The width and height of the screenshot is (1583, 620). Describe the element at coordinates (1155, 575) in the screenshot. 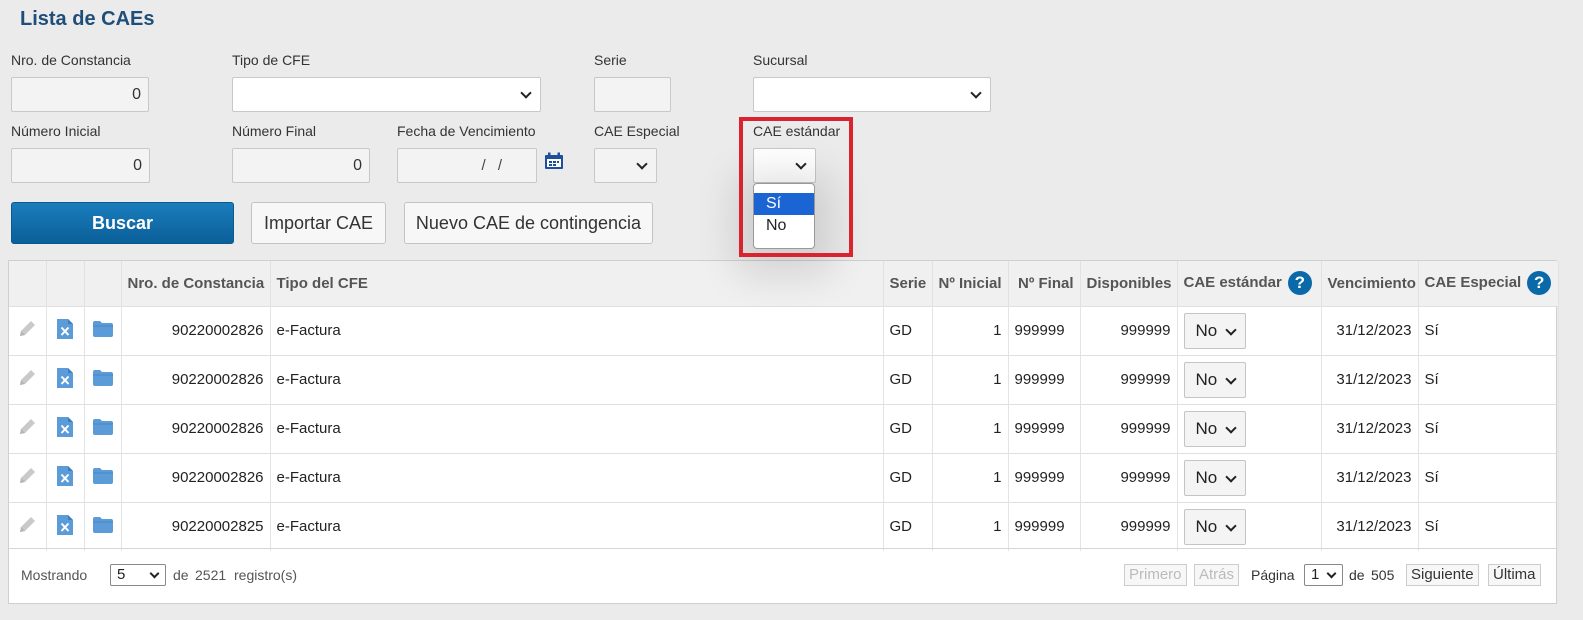

I see `first-page-button: Primero` at that location.